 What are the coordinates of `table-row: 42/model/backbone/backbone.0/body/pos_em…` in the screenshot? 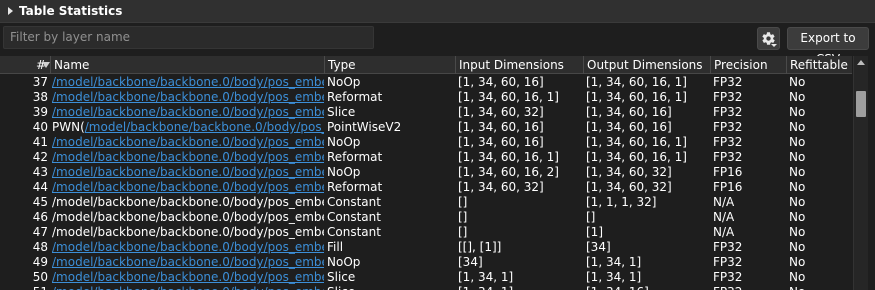 It's located at (426, 157).